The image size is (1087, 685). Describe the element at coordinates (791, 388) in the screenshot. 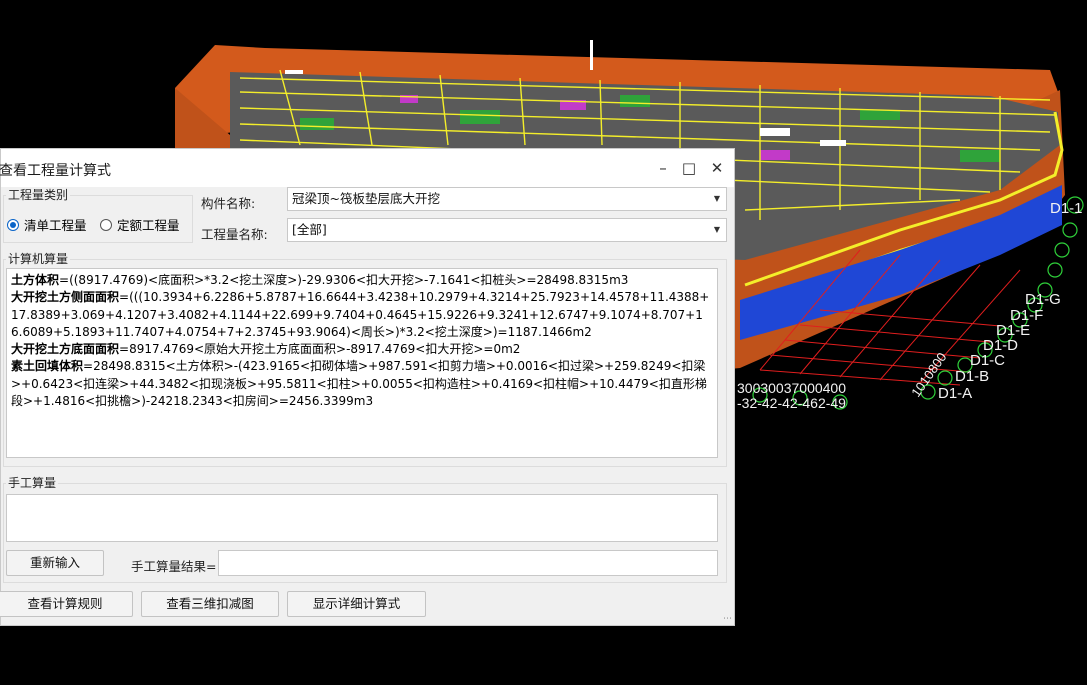

I see `axis-label-bottom-1: 30030037000400` at that location.